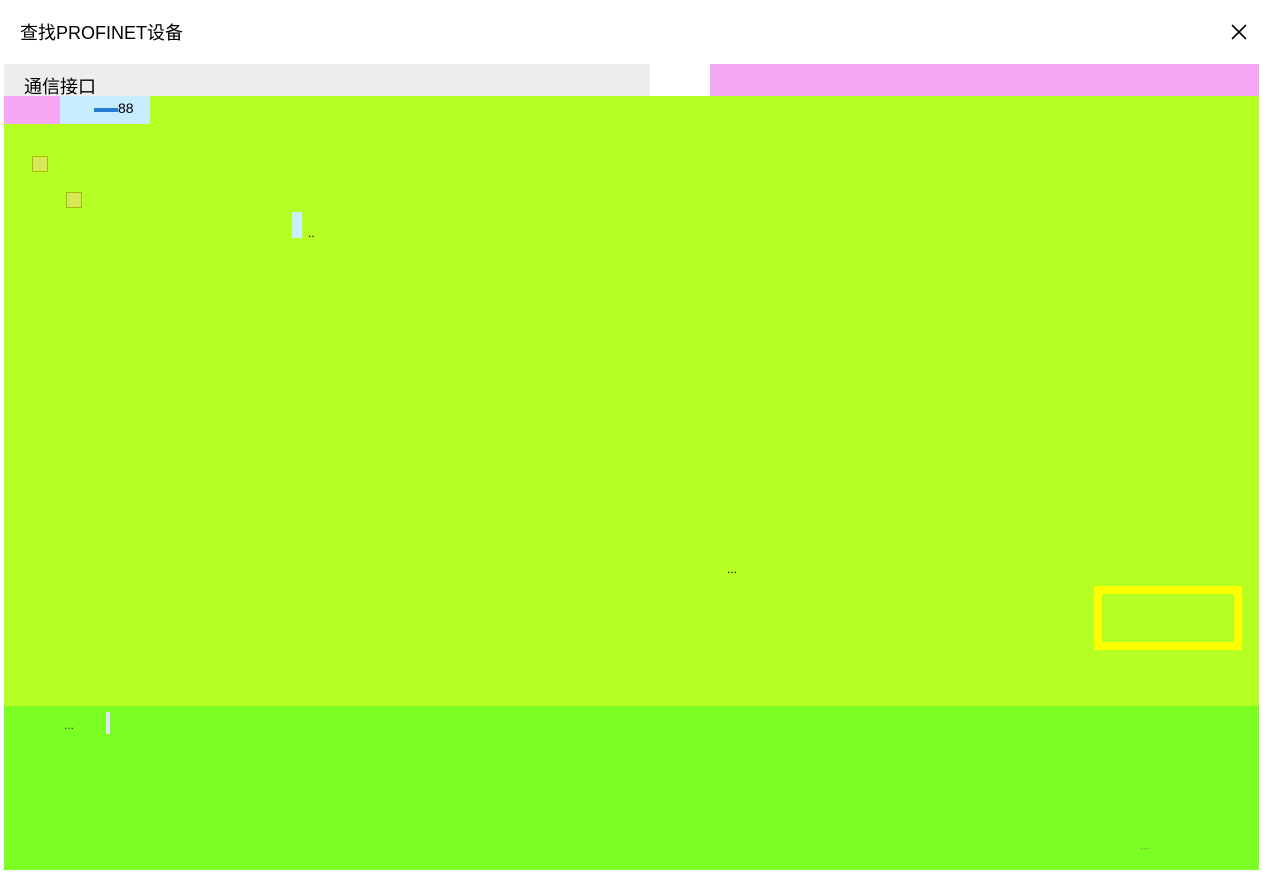 The image size is (1263, 874). I want to click on highlighted-action-button, so click(1168, 618).